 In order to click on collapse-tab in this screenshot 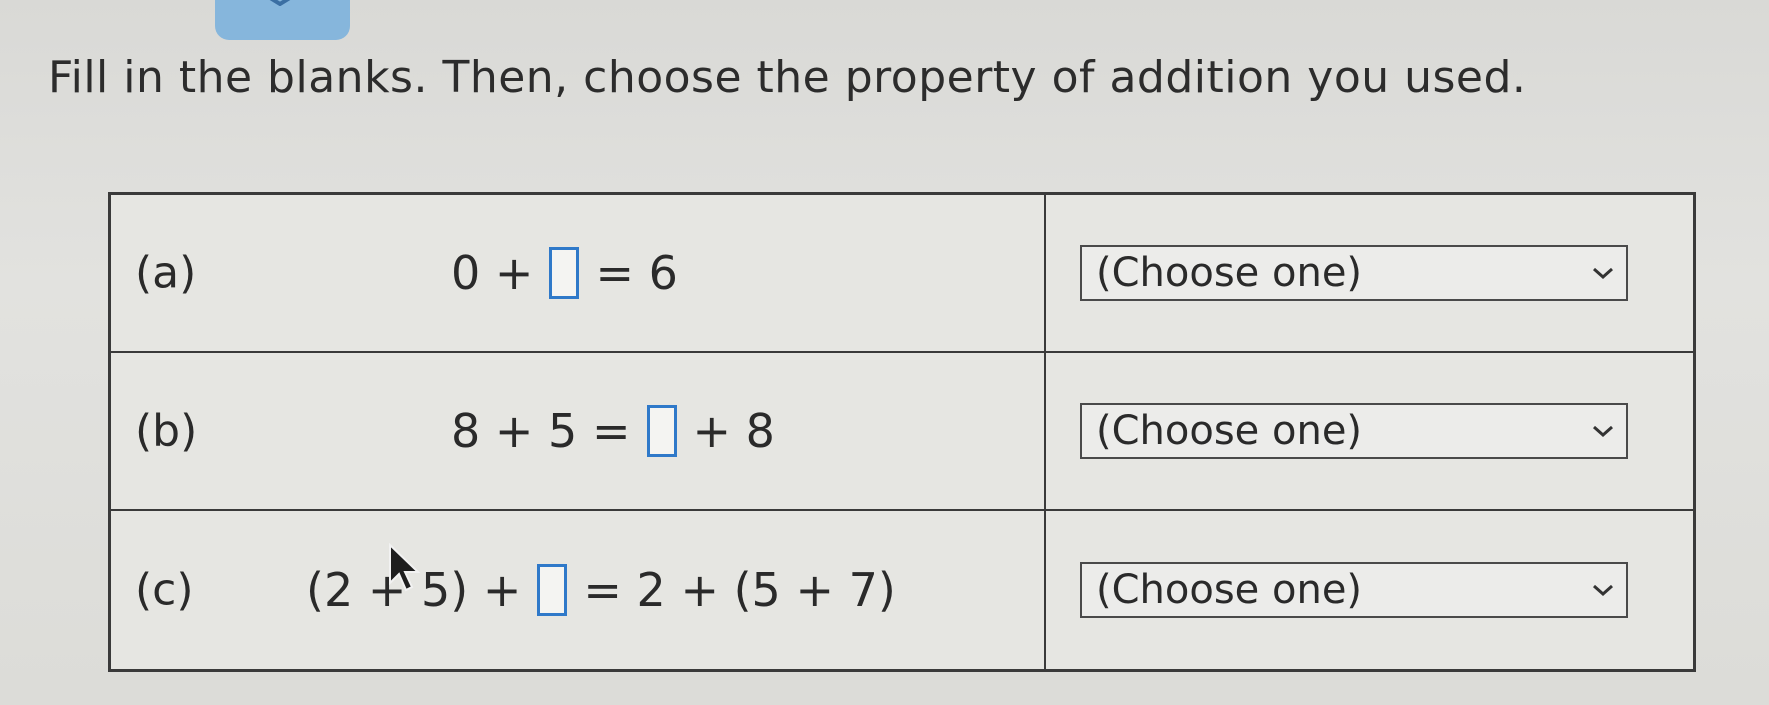, I will do `click(282, 20)`.